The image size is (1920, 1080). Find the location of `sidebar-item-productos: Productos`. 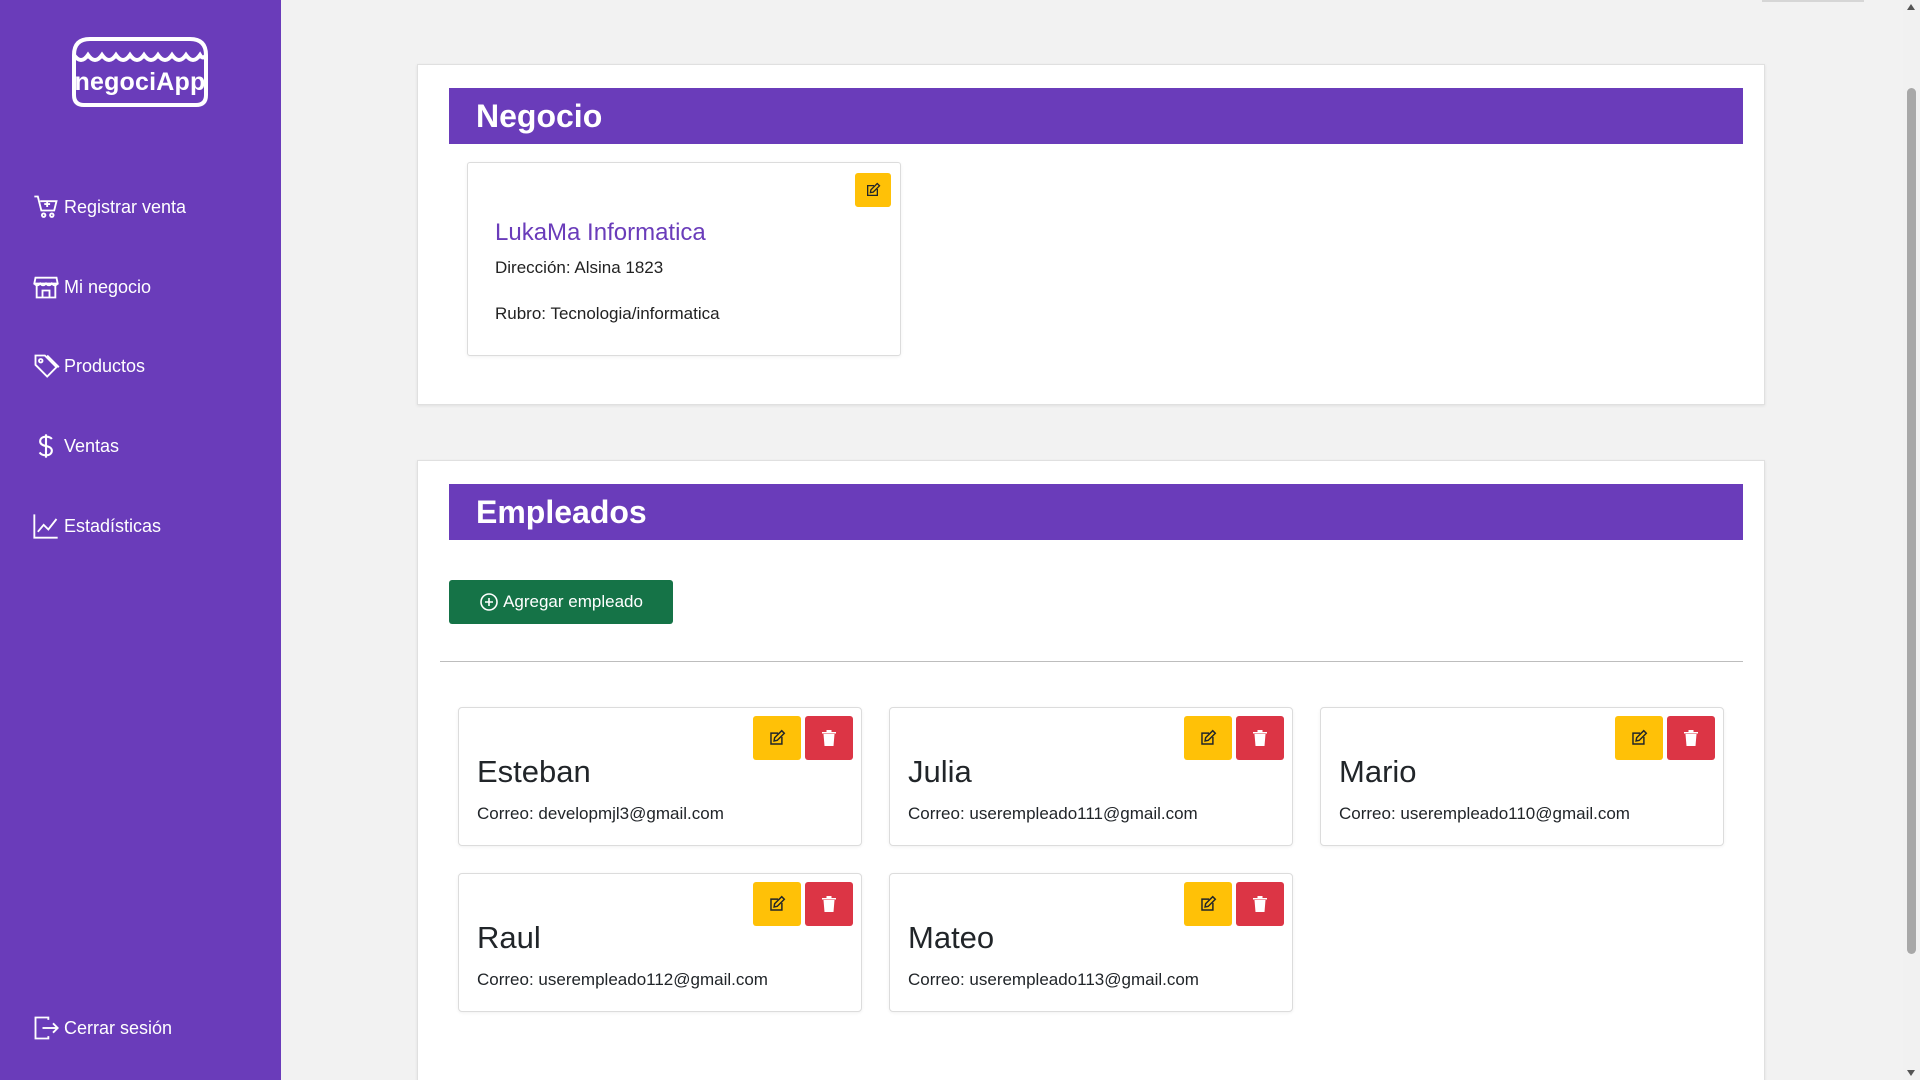

sidebar-item-productos: Productos is located at coordinates (88, 366).